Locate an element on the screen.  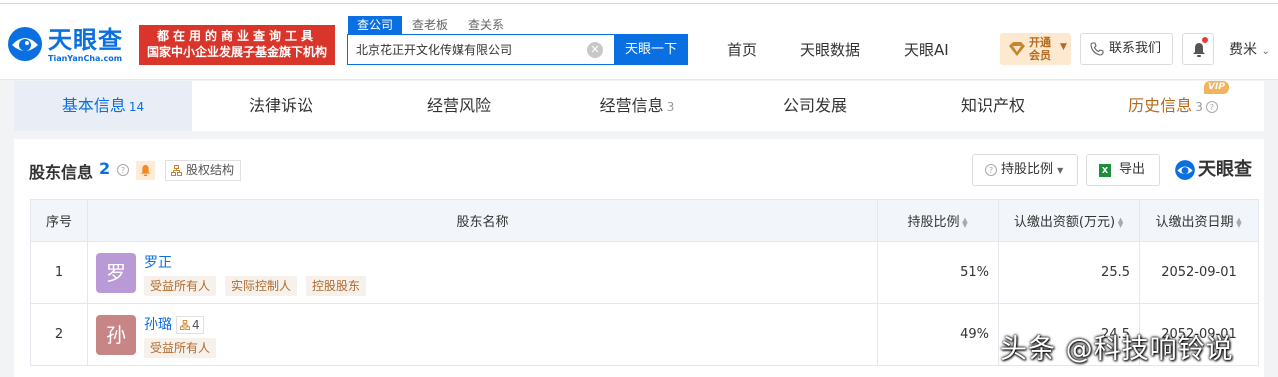
col-date: 认缴出资日期 ▲ ▼ is located at coordinates (1199, 220).